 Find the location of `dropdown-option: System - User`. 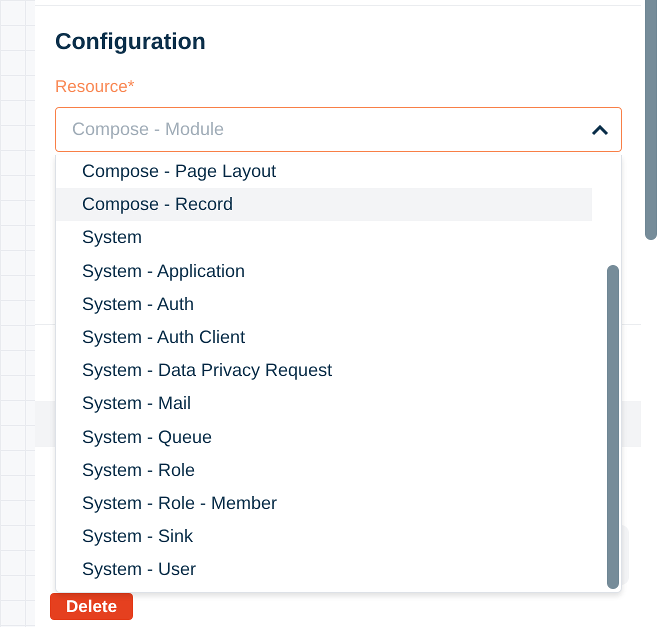

dropdown-option: System - User is located at coordinates (324, 569).